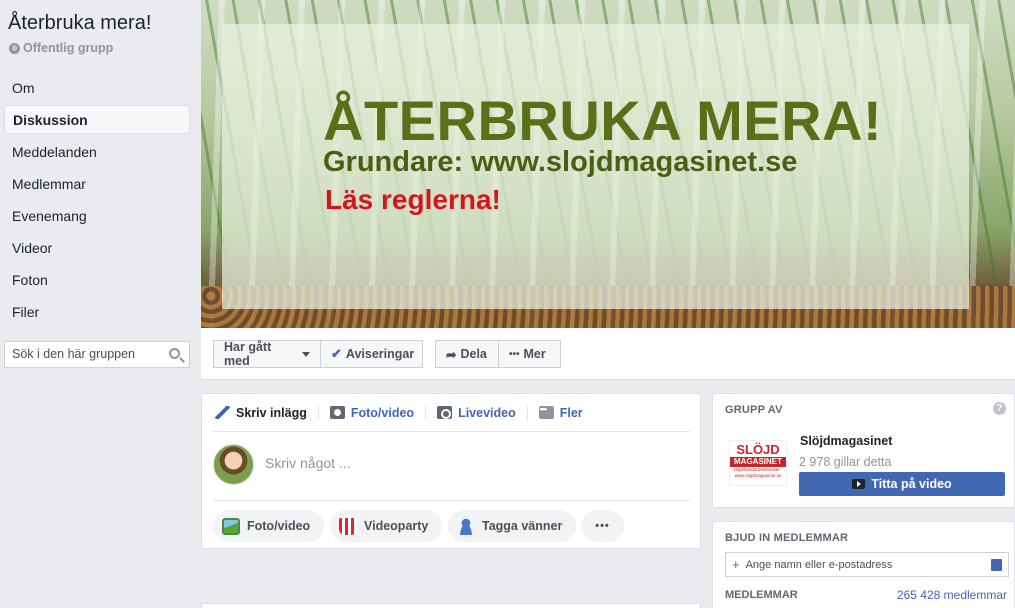  What do you see at coordinates (306, 354) in the screenshot?
I see `chevron-down-icon` at bounding box center [306, 354].